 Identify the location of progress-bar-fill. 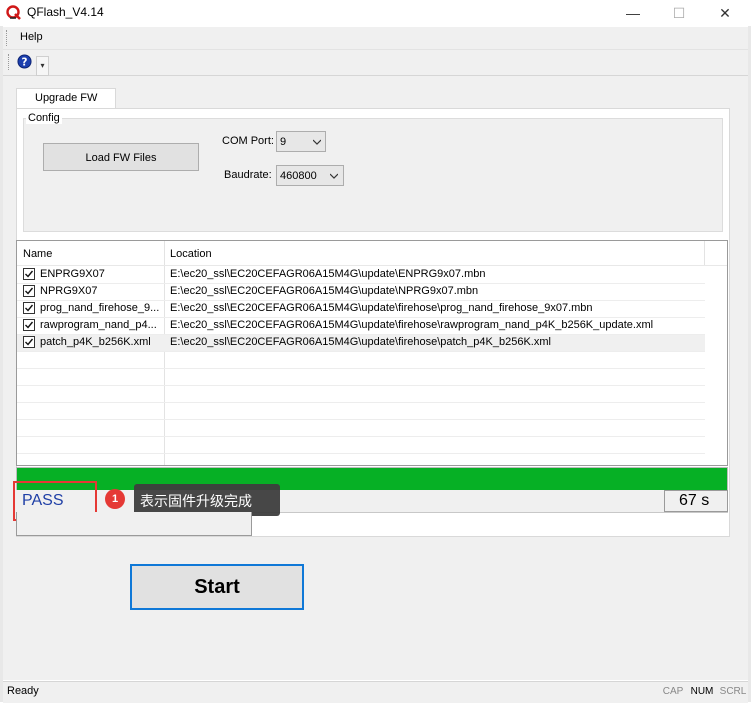
(372, 479).